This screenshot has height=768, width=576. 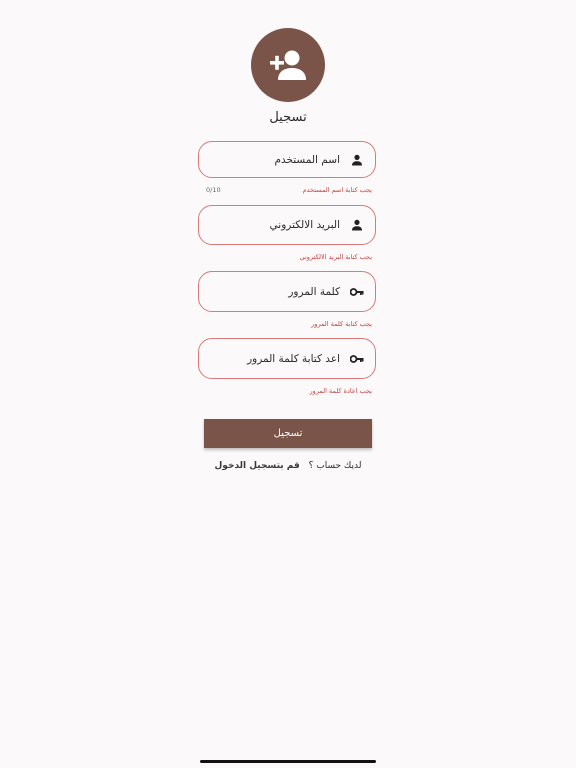 What do you see at coordinates (335, 257) in the screenshot?
I see `email-error: يجب كتابة البريد الالكتروني` at bounding box center [335, 257].